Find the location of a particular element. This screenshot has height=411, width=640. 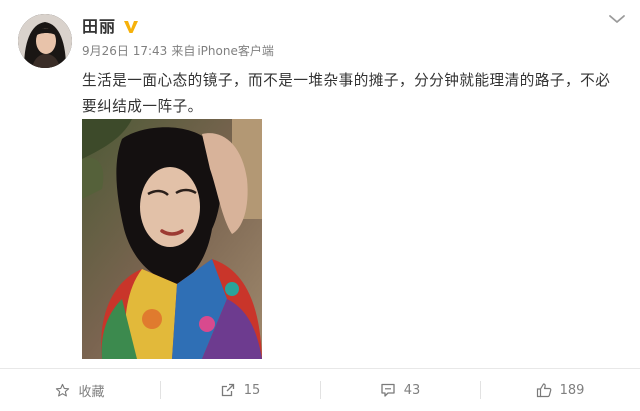

repost-icon is located at coordinates (227, 390).